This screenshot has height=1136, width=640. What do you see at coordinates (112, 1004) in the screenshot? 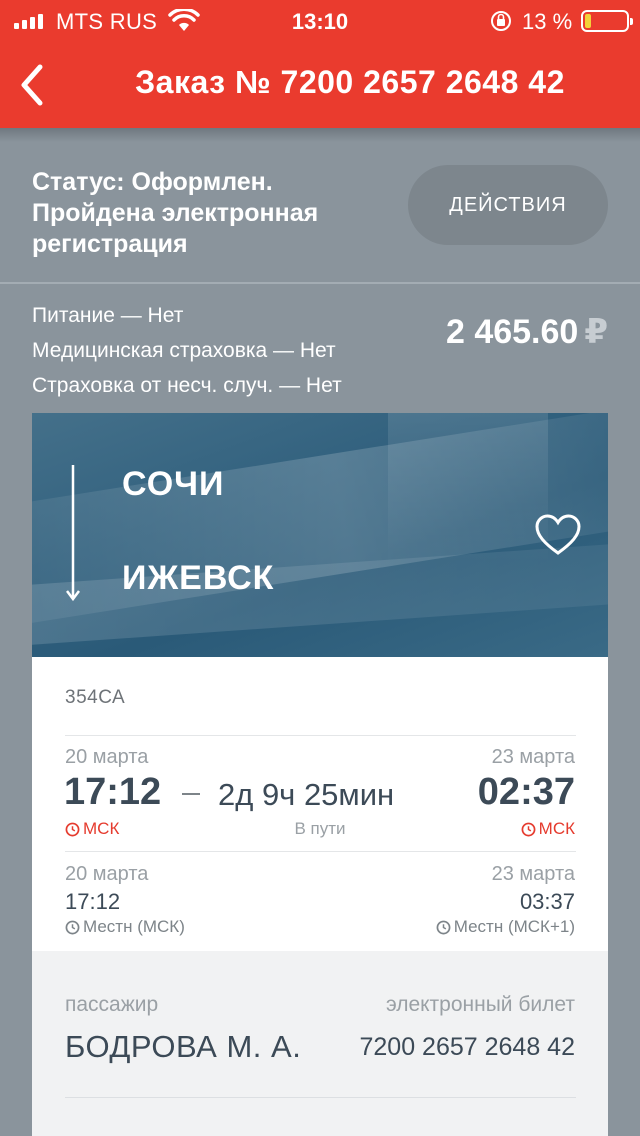
I see `passenger-label: пассажир` at bounding box center [112, 1004].